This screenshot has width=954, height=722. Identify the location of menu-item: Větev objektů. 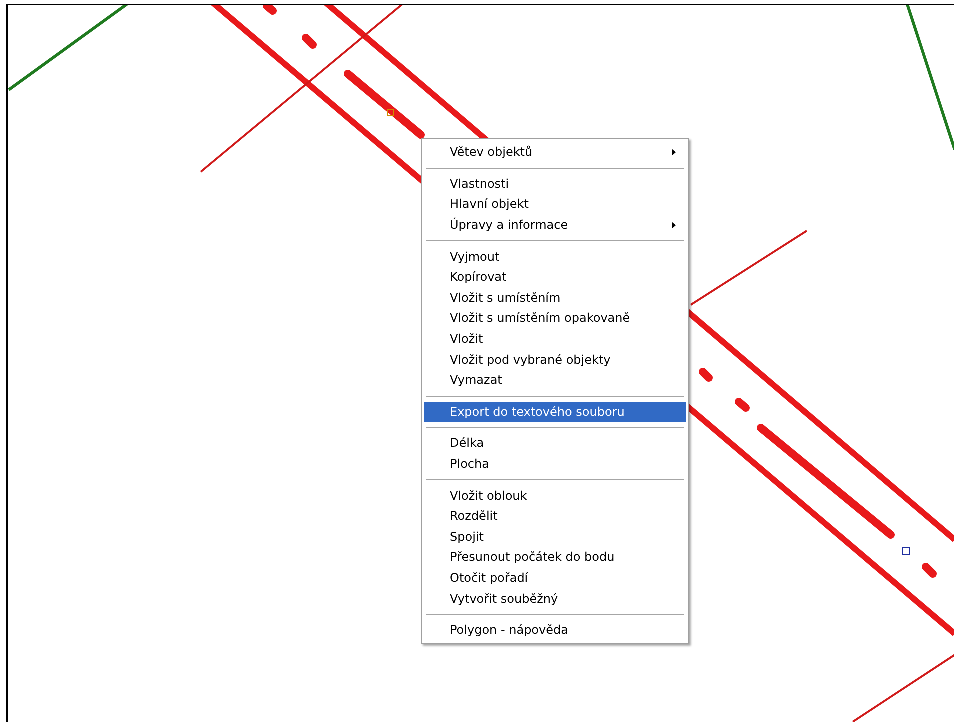
(555, 152).